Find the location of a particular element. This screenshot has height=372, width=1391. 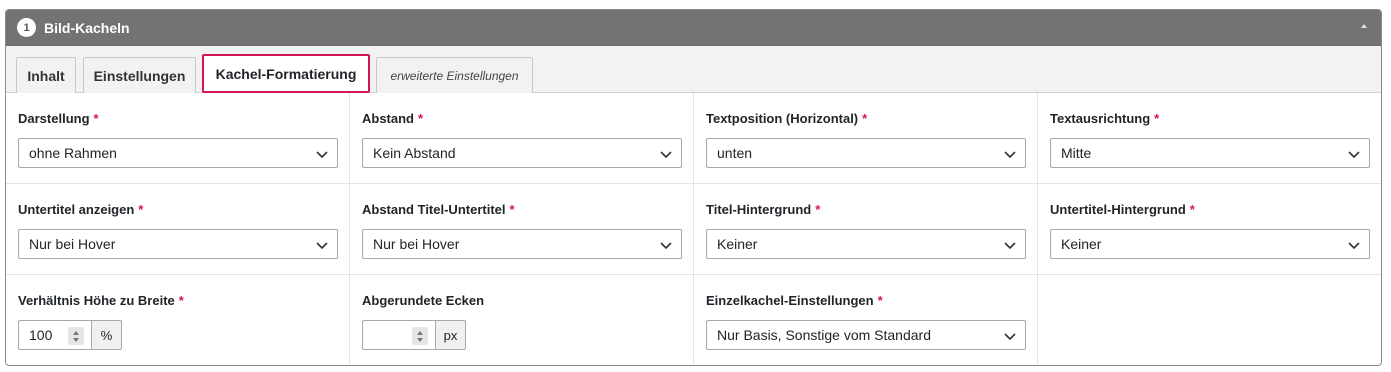

textausrichtung-select: Mitte is located at coordinates (1210, 153).